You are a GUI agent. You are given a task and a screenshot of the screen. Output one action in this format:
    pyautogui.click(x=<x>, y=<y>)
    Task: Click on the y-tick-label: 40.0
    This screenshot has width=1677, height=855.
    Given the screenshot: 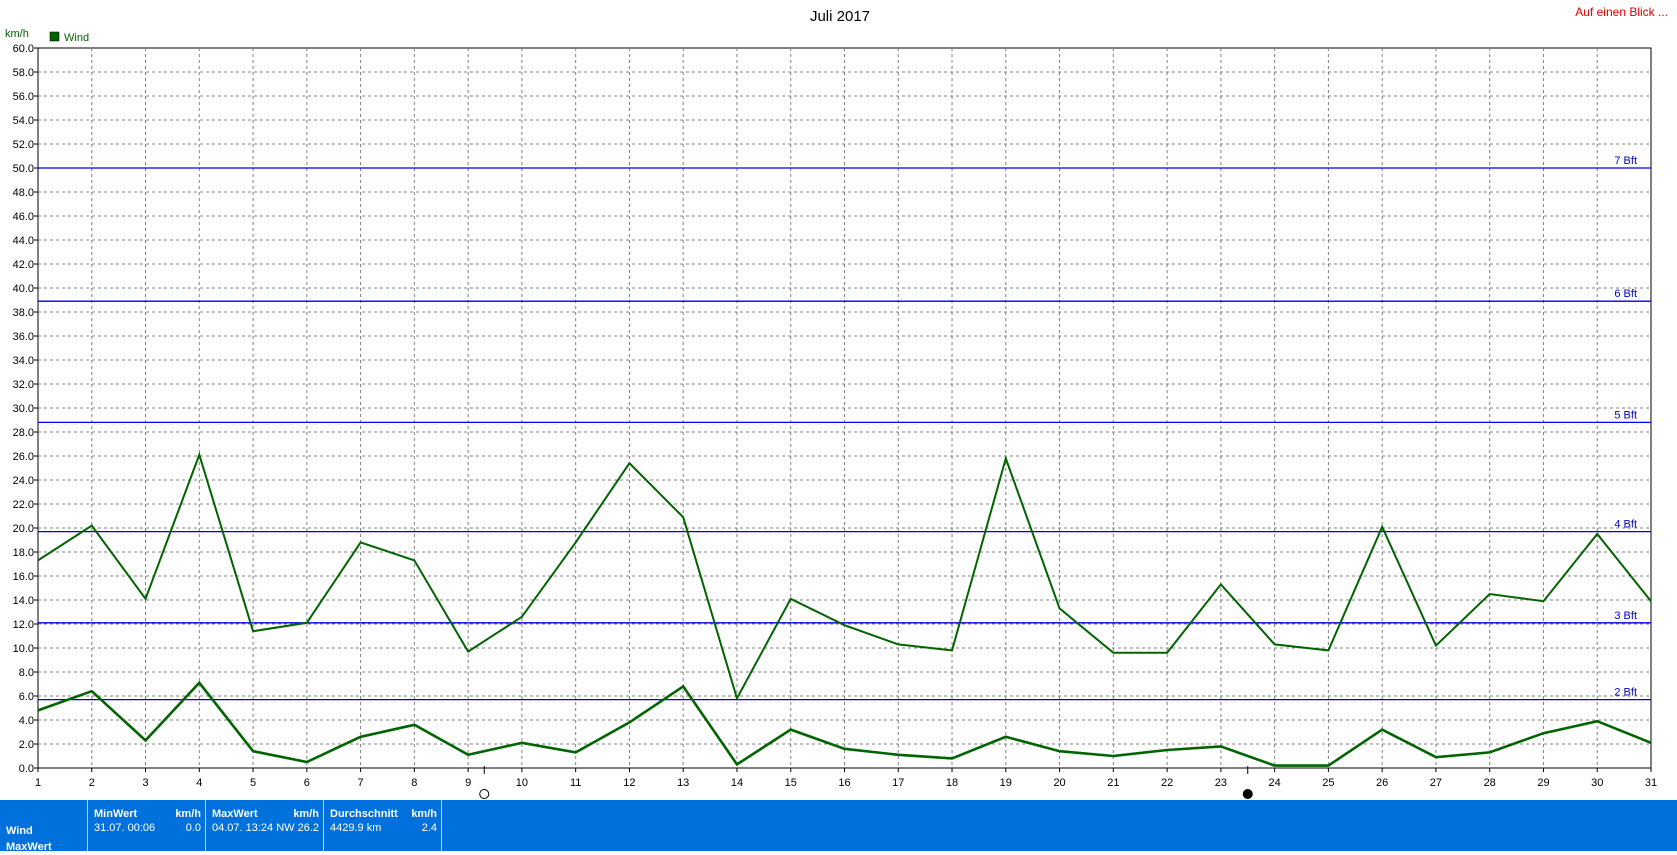 What is the action you would take?
    pyautogui.click(x=23, y=289)
    